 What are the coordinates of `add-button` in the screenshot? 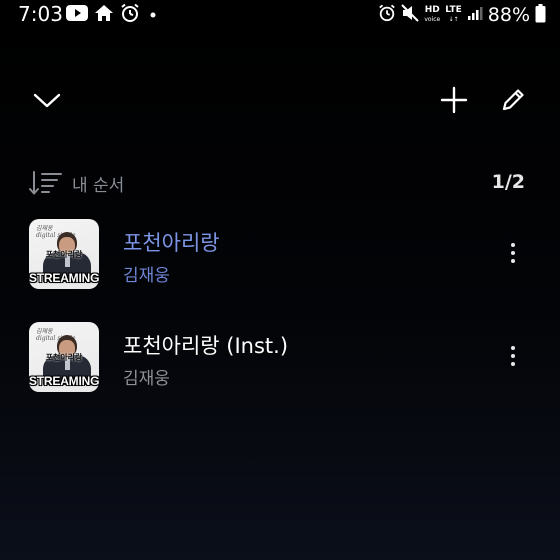 It's located at (454, 100).